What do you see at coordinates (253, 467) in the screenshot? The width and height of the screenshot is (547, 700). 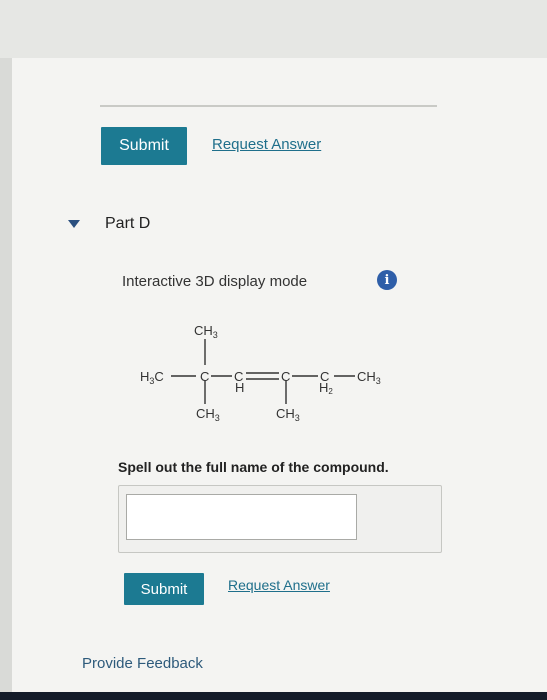 I see `question-prompt: Spell out the full name of the compound.` at bounding box center [253, 467].